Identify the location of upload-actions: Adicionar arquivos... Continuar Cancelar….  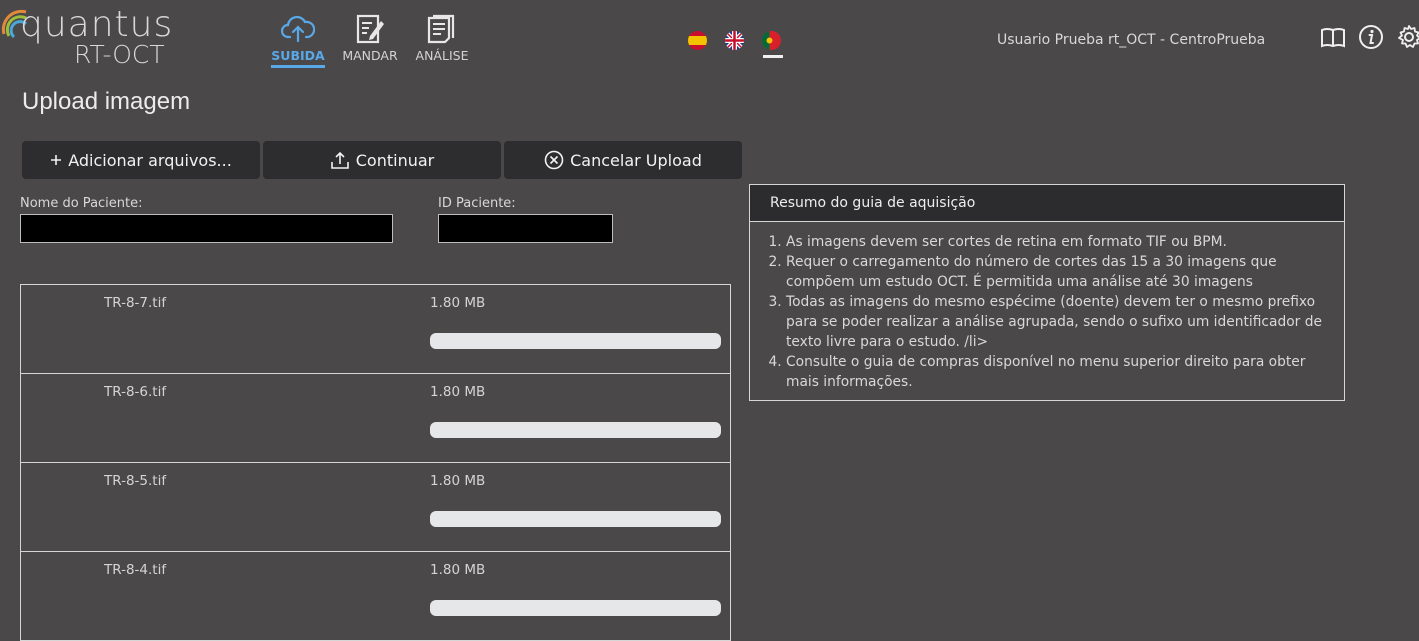
(382, 160).